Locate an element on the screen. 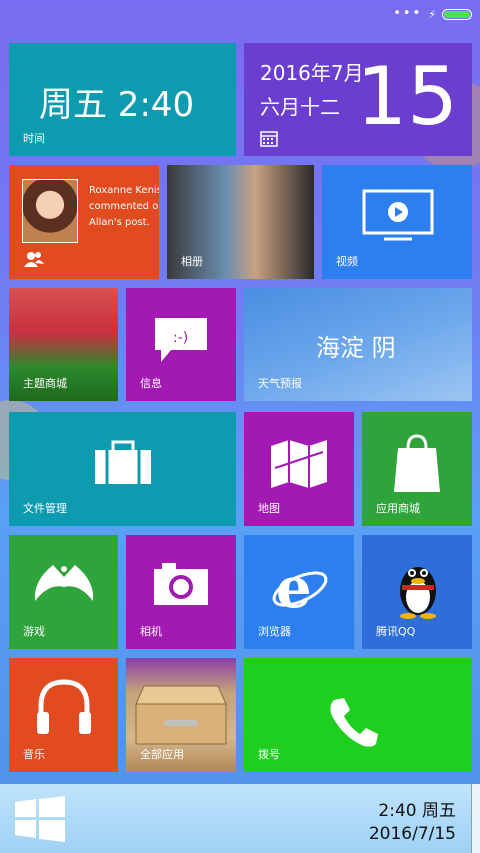 The image size is (480, 853). qq-penguin-icon is located at coordinates (418, 593).